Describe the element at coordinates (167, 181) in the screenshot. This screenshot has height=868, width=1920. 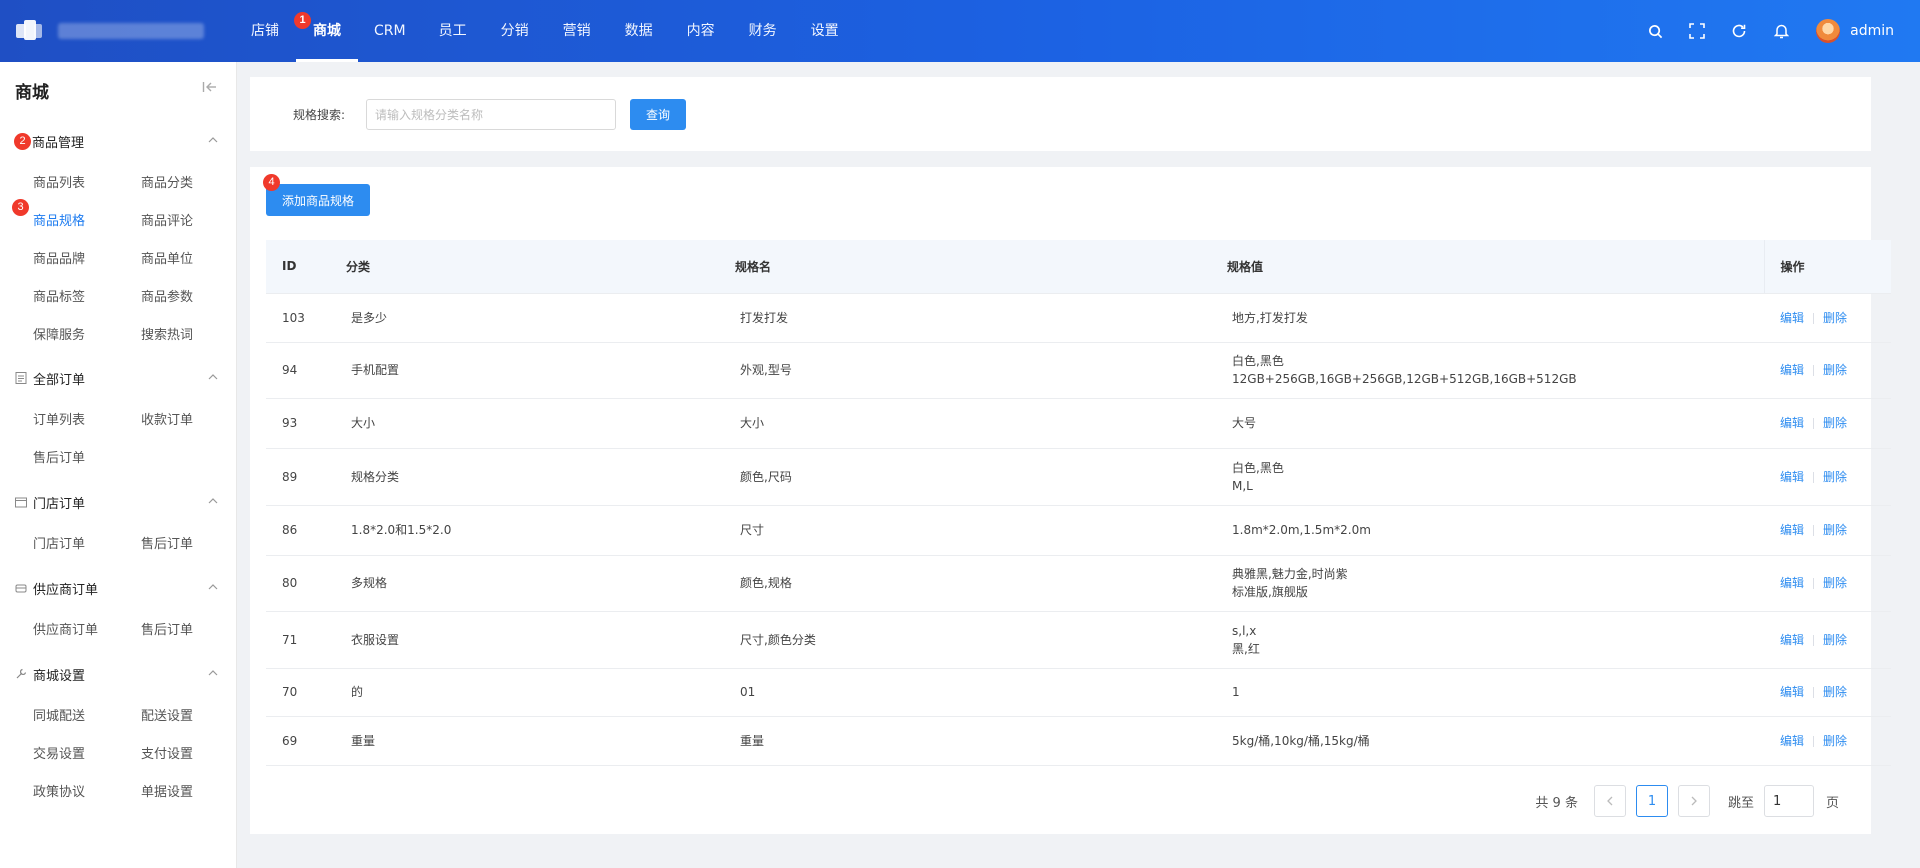
I see `sidebar-item-product-category: 商品分类` at that location.